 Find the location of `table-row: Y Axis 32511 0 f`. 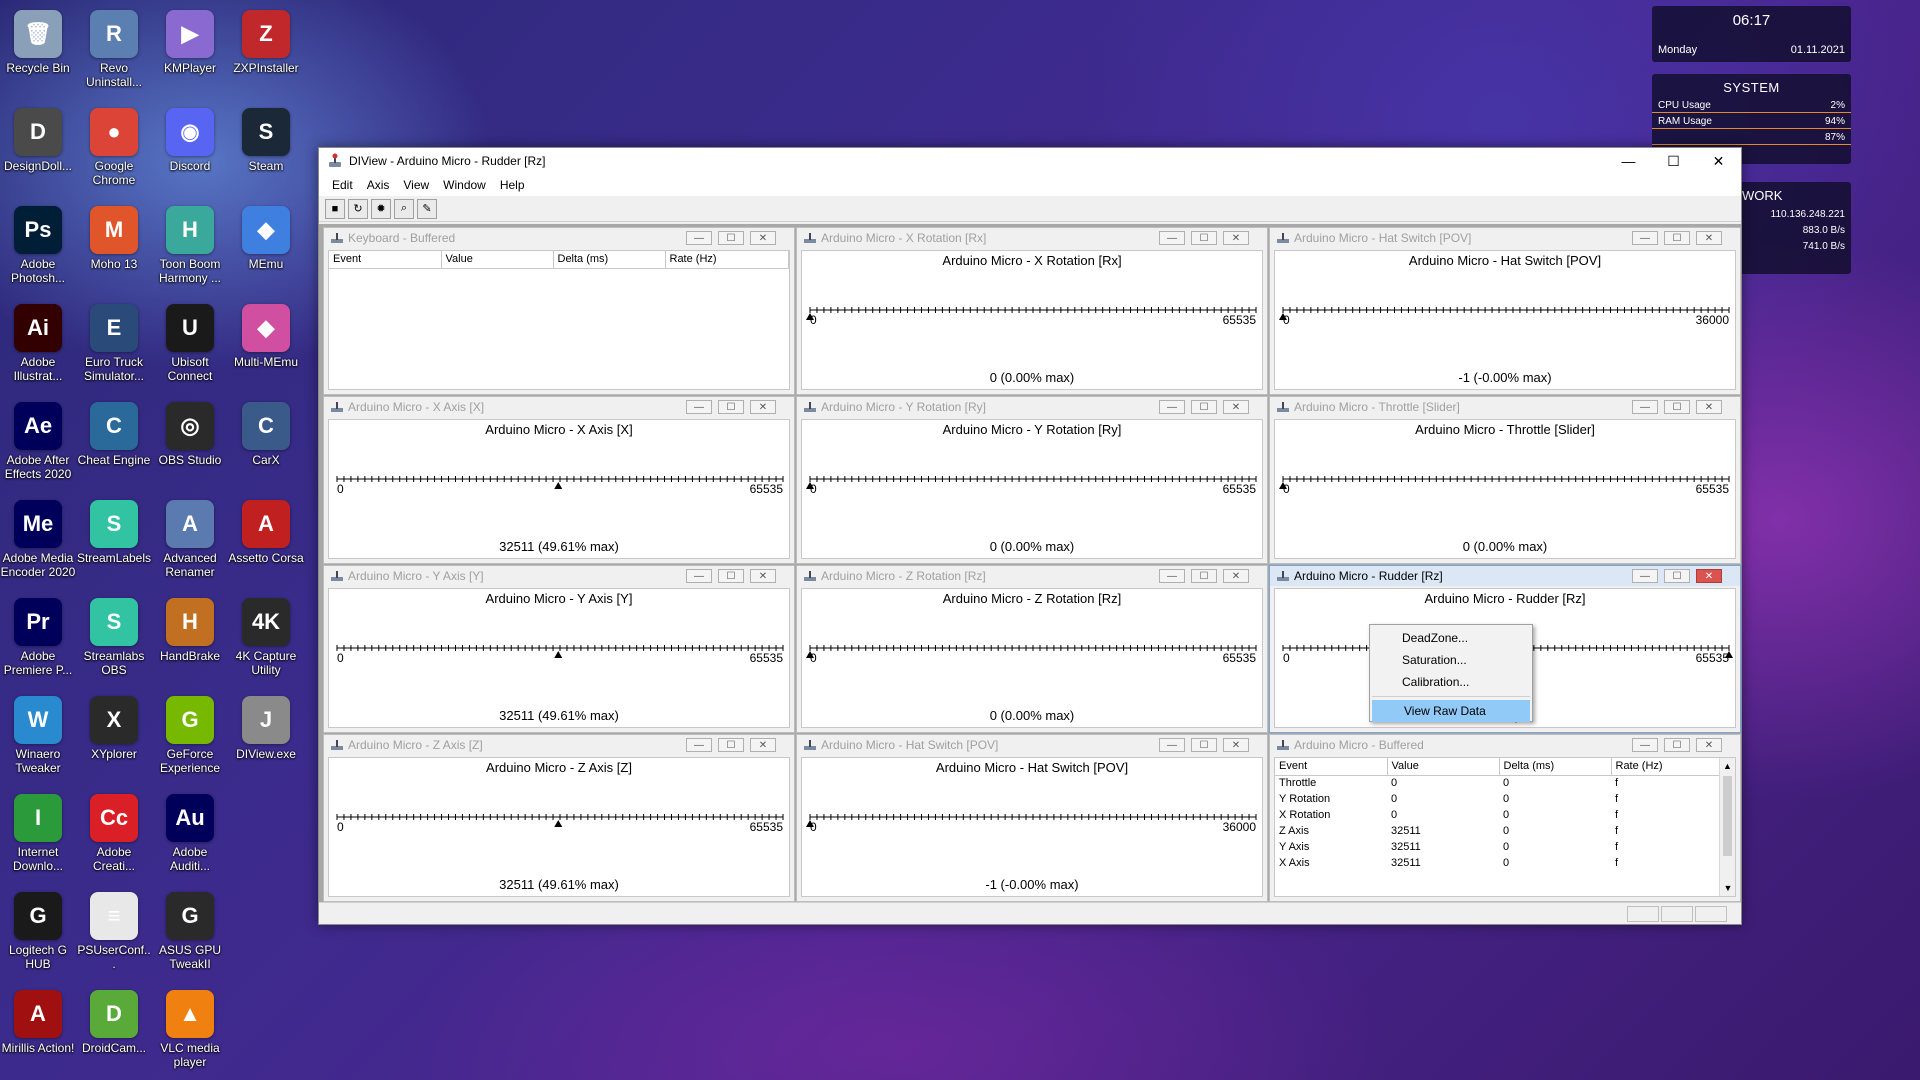

table-row: Y Axis 32511 0 f is located at coordinates (1498, 847).